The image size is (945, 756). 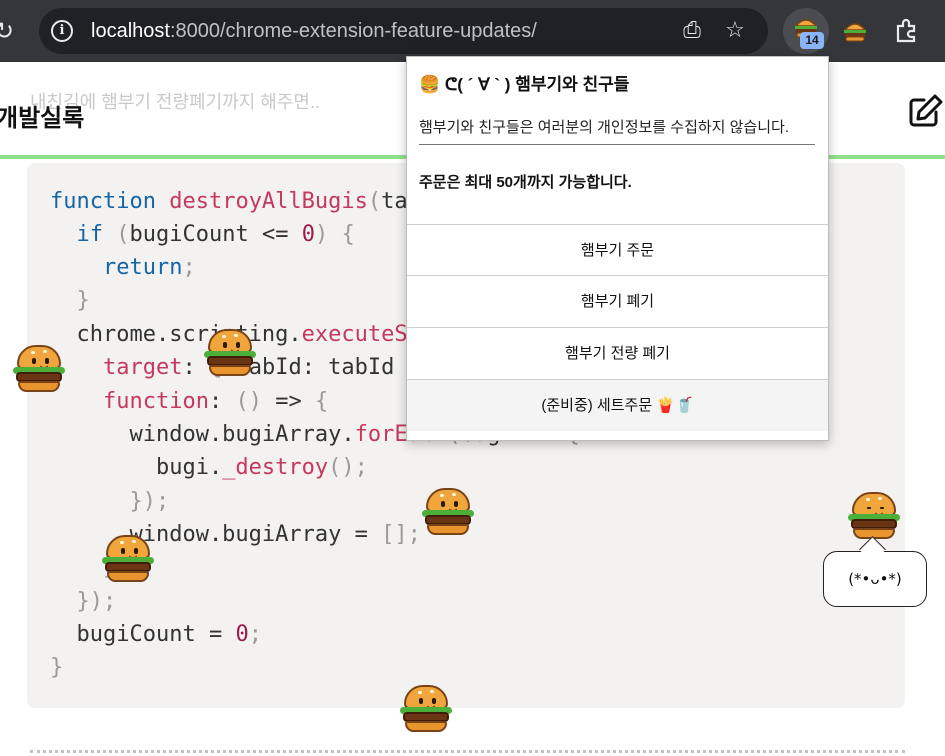 I want to click on url-host: localhost, so click(x=130, y=31).